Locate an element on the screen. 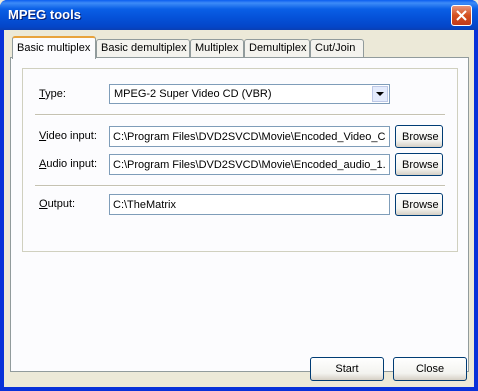 This screenshot has width=478, height=391. video-input-label: Video input: is located at coordinates (68, 136).